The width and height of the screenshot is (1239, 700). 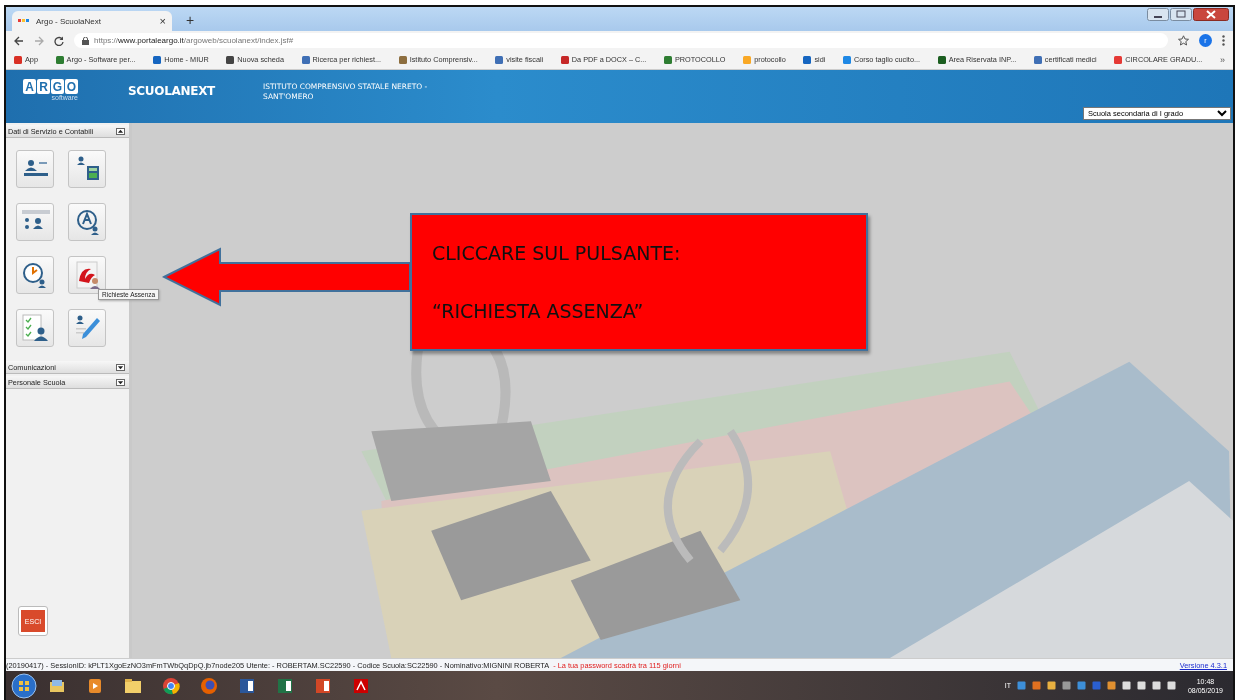 What do you see at coordinates (71, 86) in the screenshot?
I see `logo-letter: O` at bounding box center [71, 86].